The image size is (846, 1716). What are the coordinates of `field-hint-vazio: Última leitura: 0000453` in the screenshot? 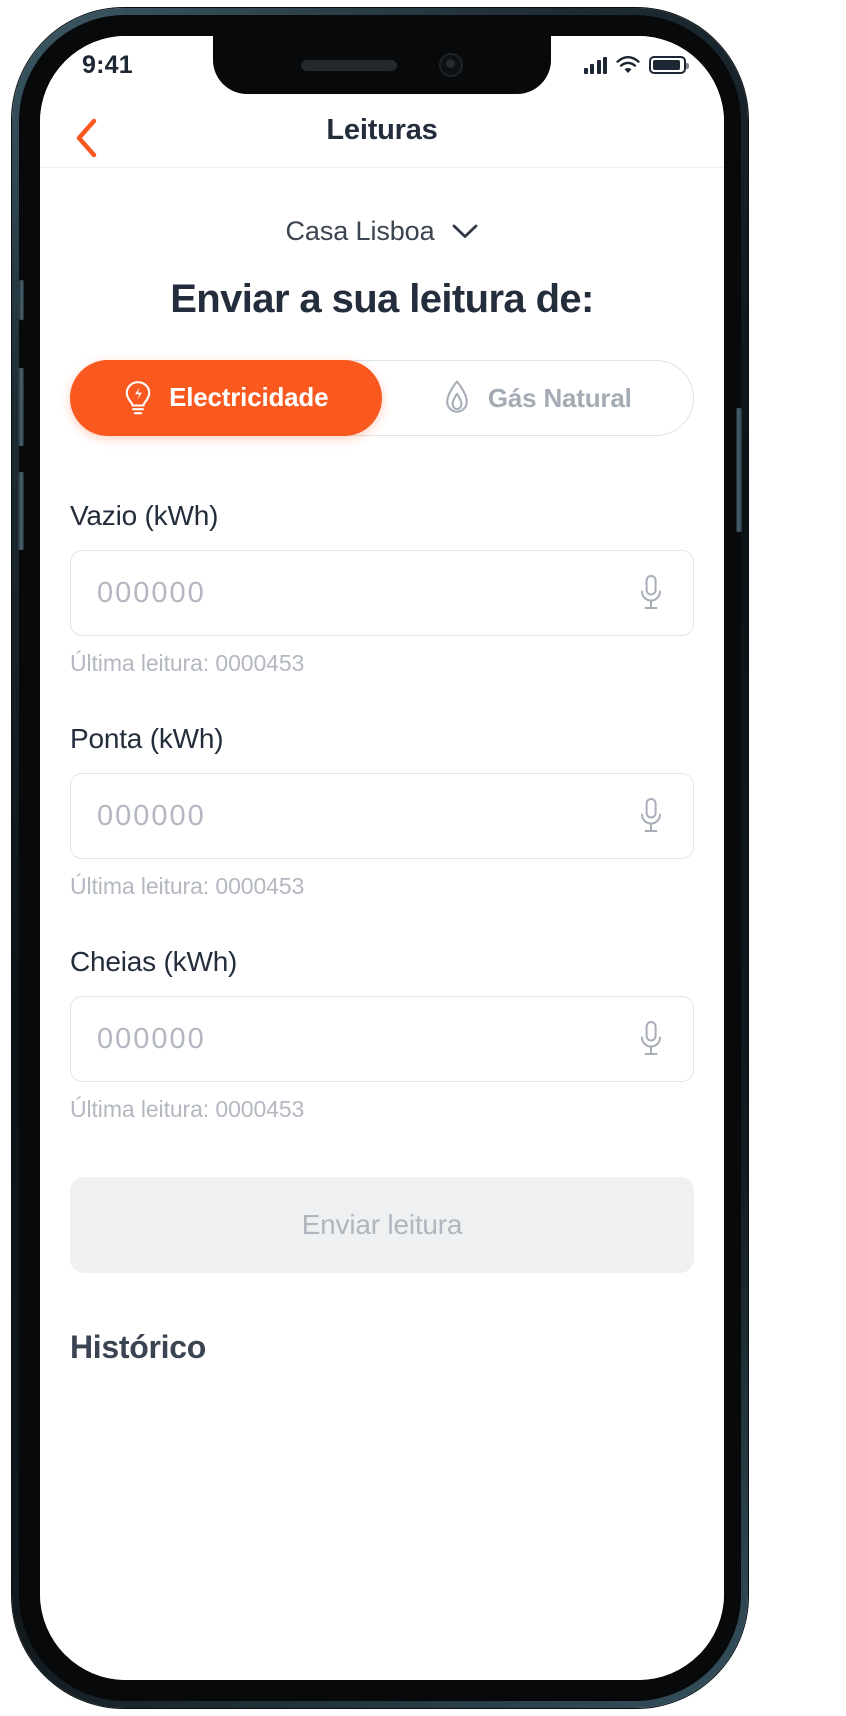 It's located at (187, 663).